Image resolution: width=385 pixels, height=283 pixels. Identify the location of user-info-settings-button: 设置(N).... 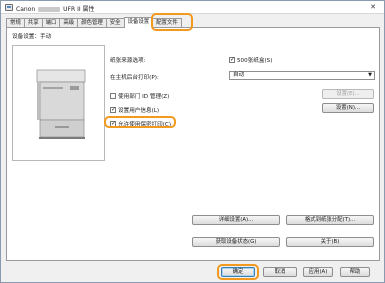
(348, 108).